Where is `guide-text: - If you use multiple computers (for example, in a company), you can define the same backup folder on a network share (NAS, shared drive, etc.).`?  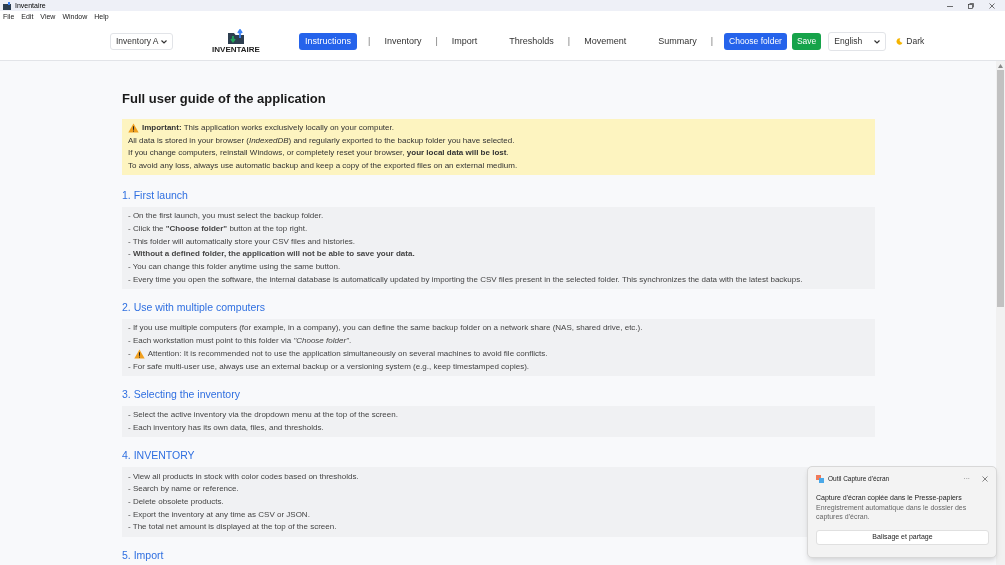 guide-text: - If you use multiple computers (for example, in a company), you can define the same backup folder on a network share (NAS, shared drive, etc.). is located at coordinates (385, 328).